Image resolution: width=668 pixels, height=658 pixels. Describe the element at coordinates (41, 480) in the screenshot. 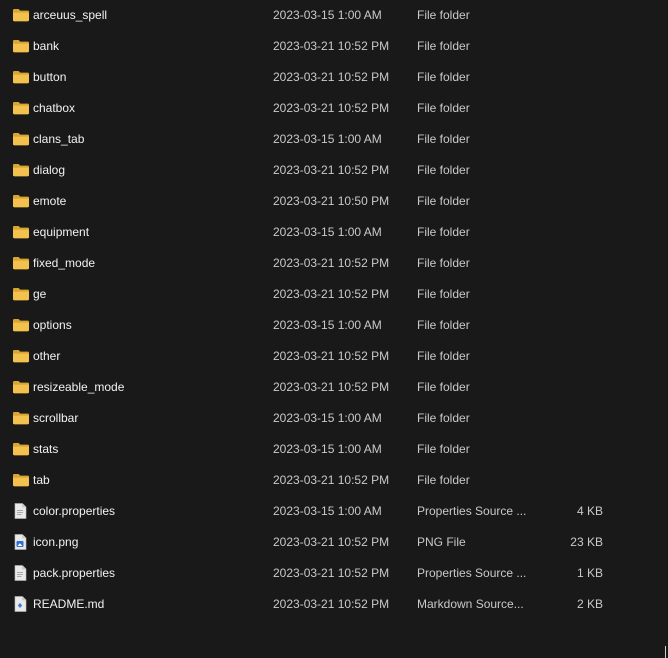

I see `file-name: tab` at that location.